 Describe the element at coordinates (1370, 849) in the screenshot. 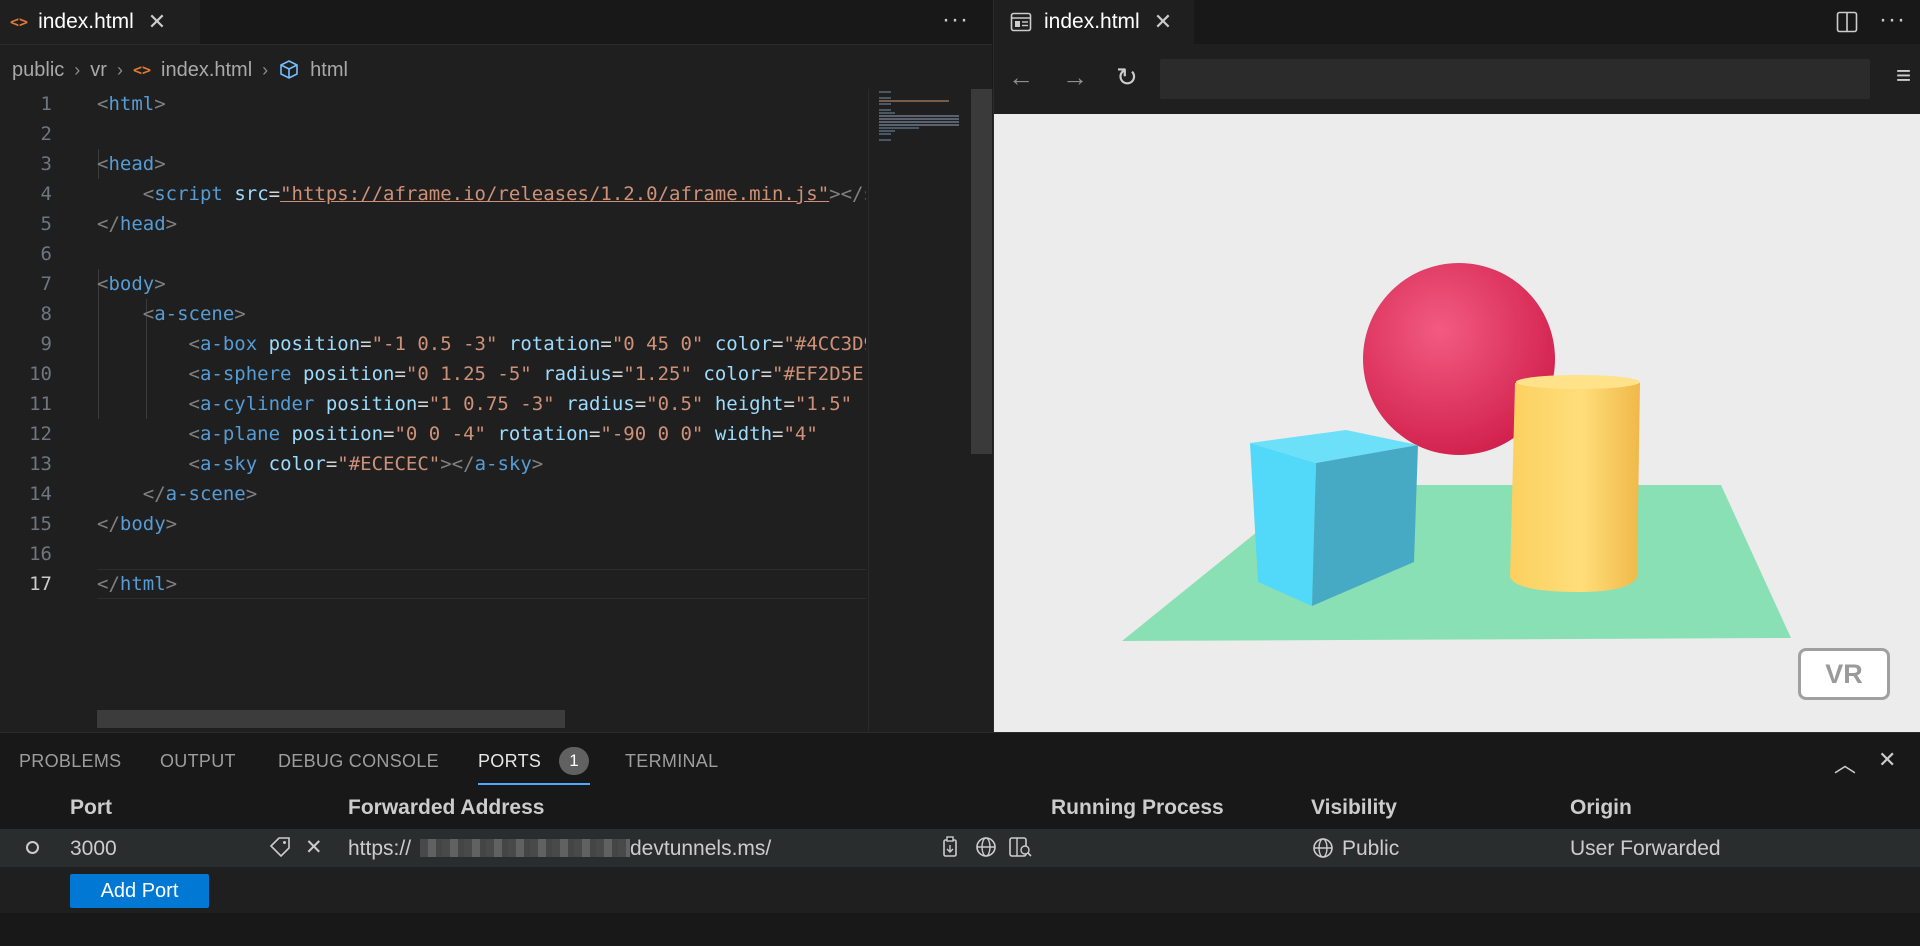

I see `visibility-value: Public` at that location.